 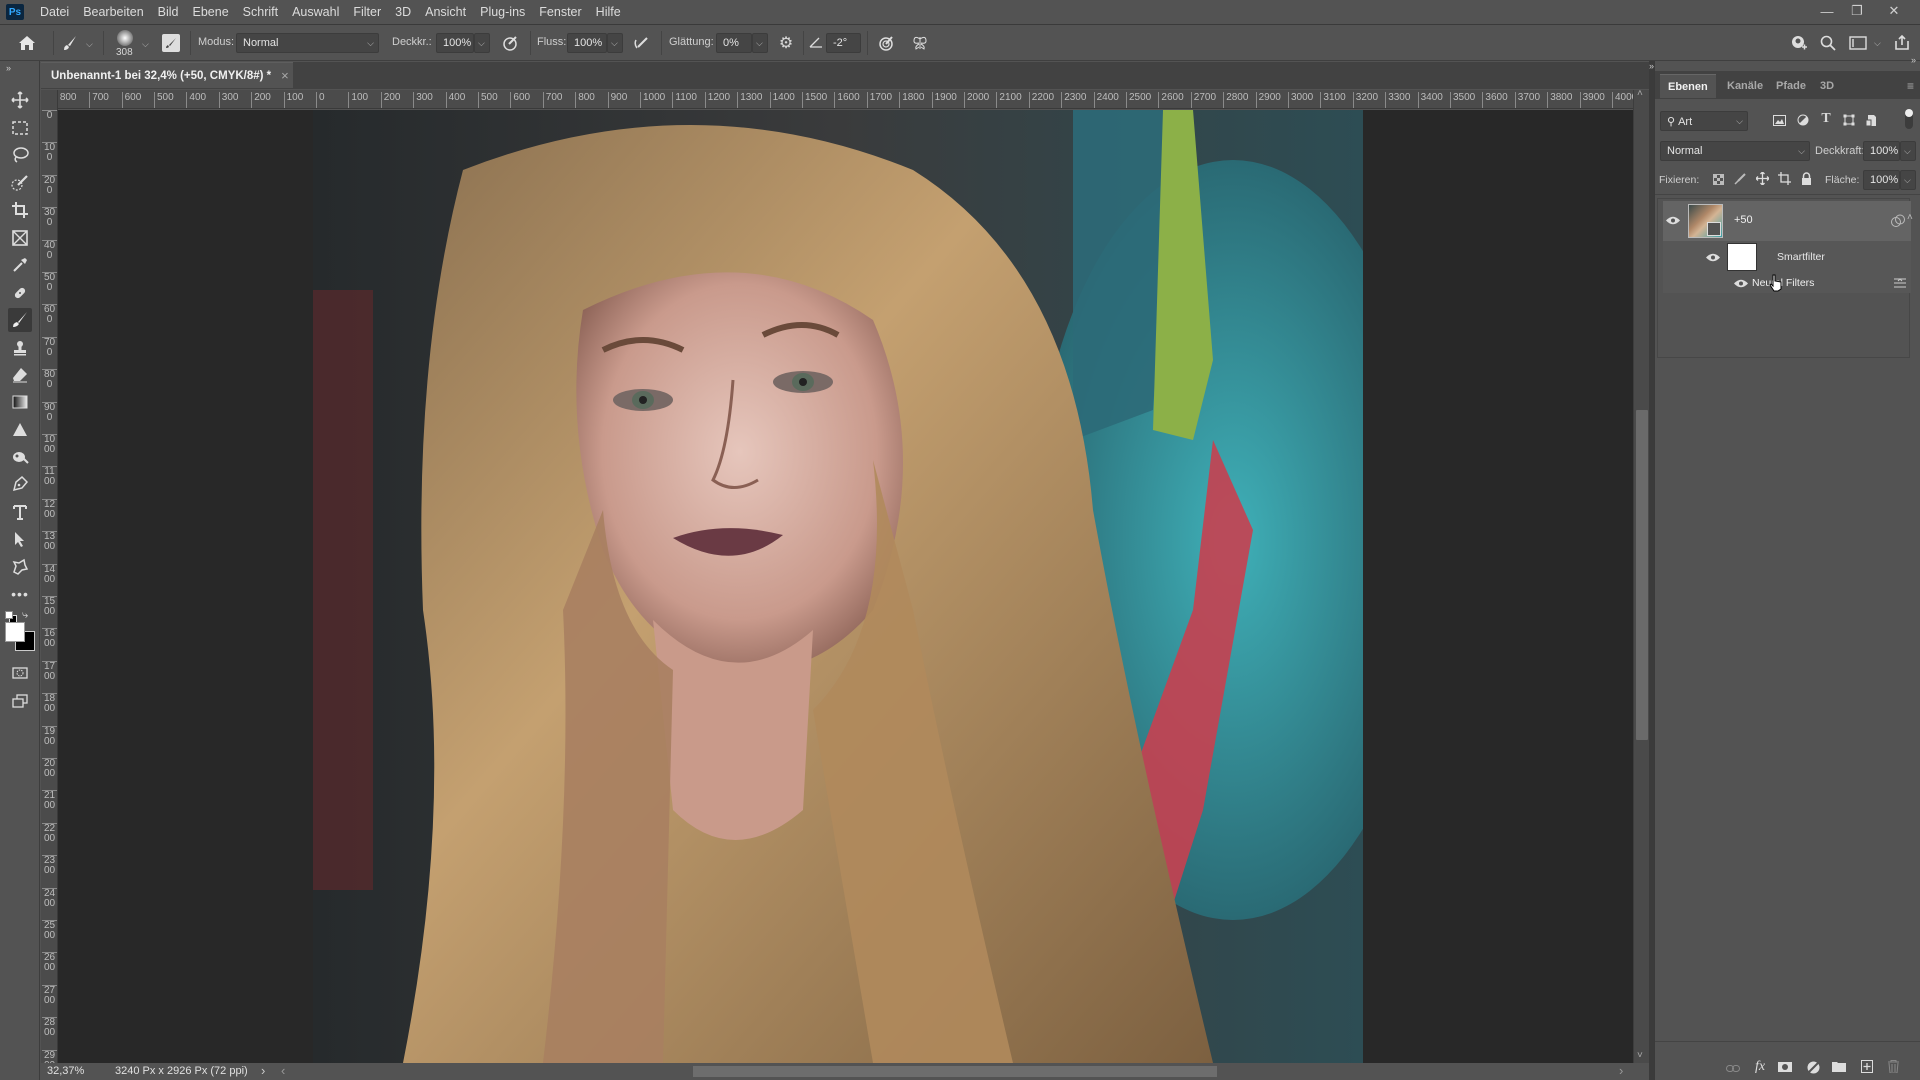 I want to click on menu-datei: Datei, so click(x=54, y=12).